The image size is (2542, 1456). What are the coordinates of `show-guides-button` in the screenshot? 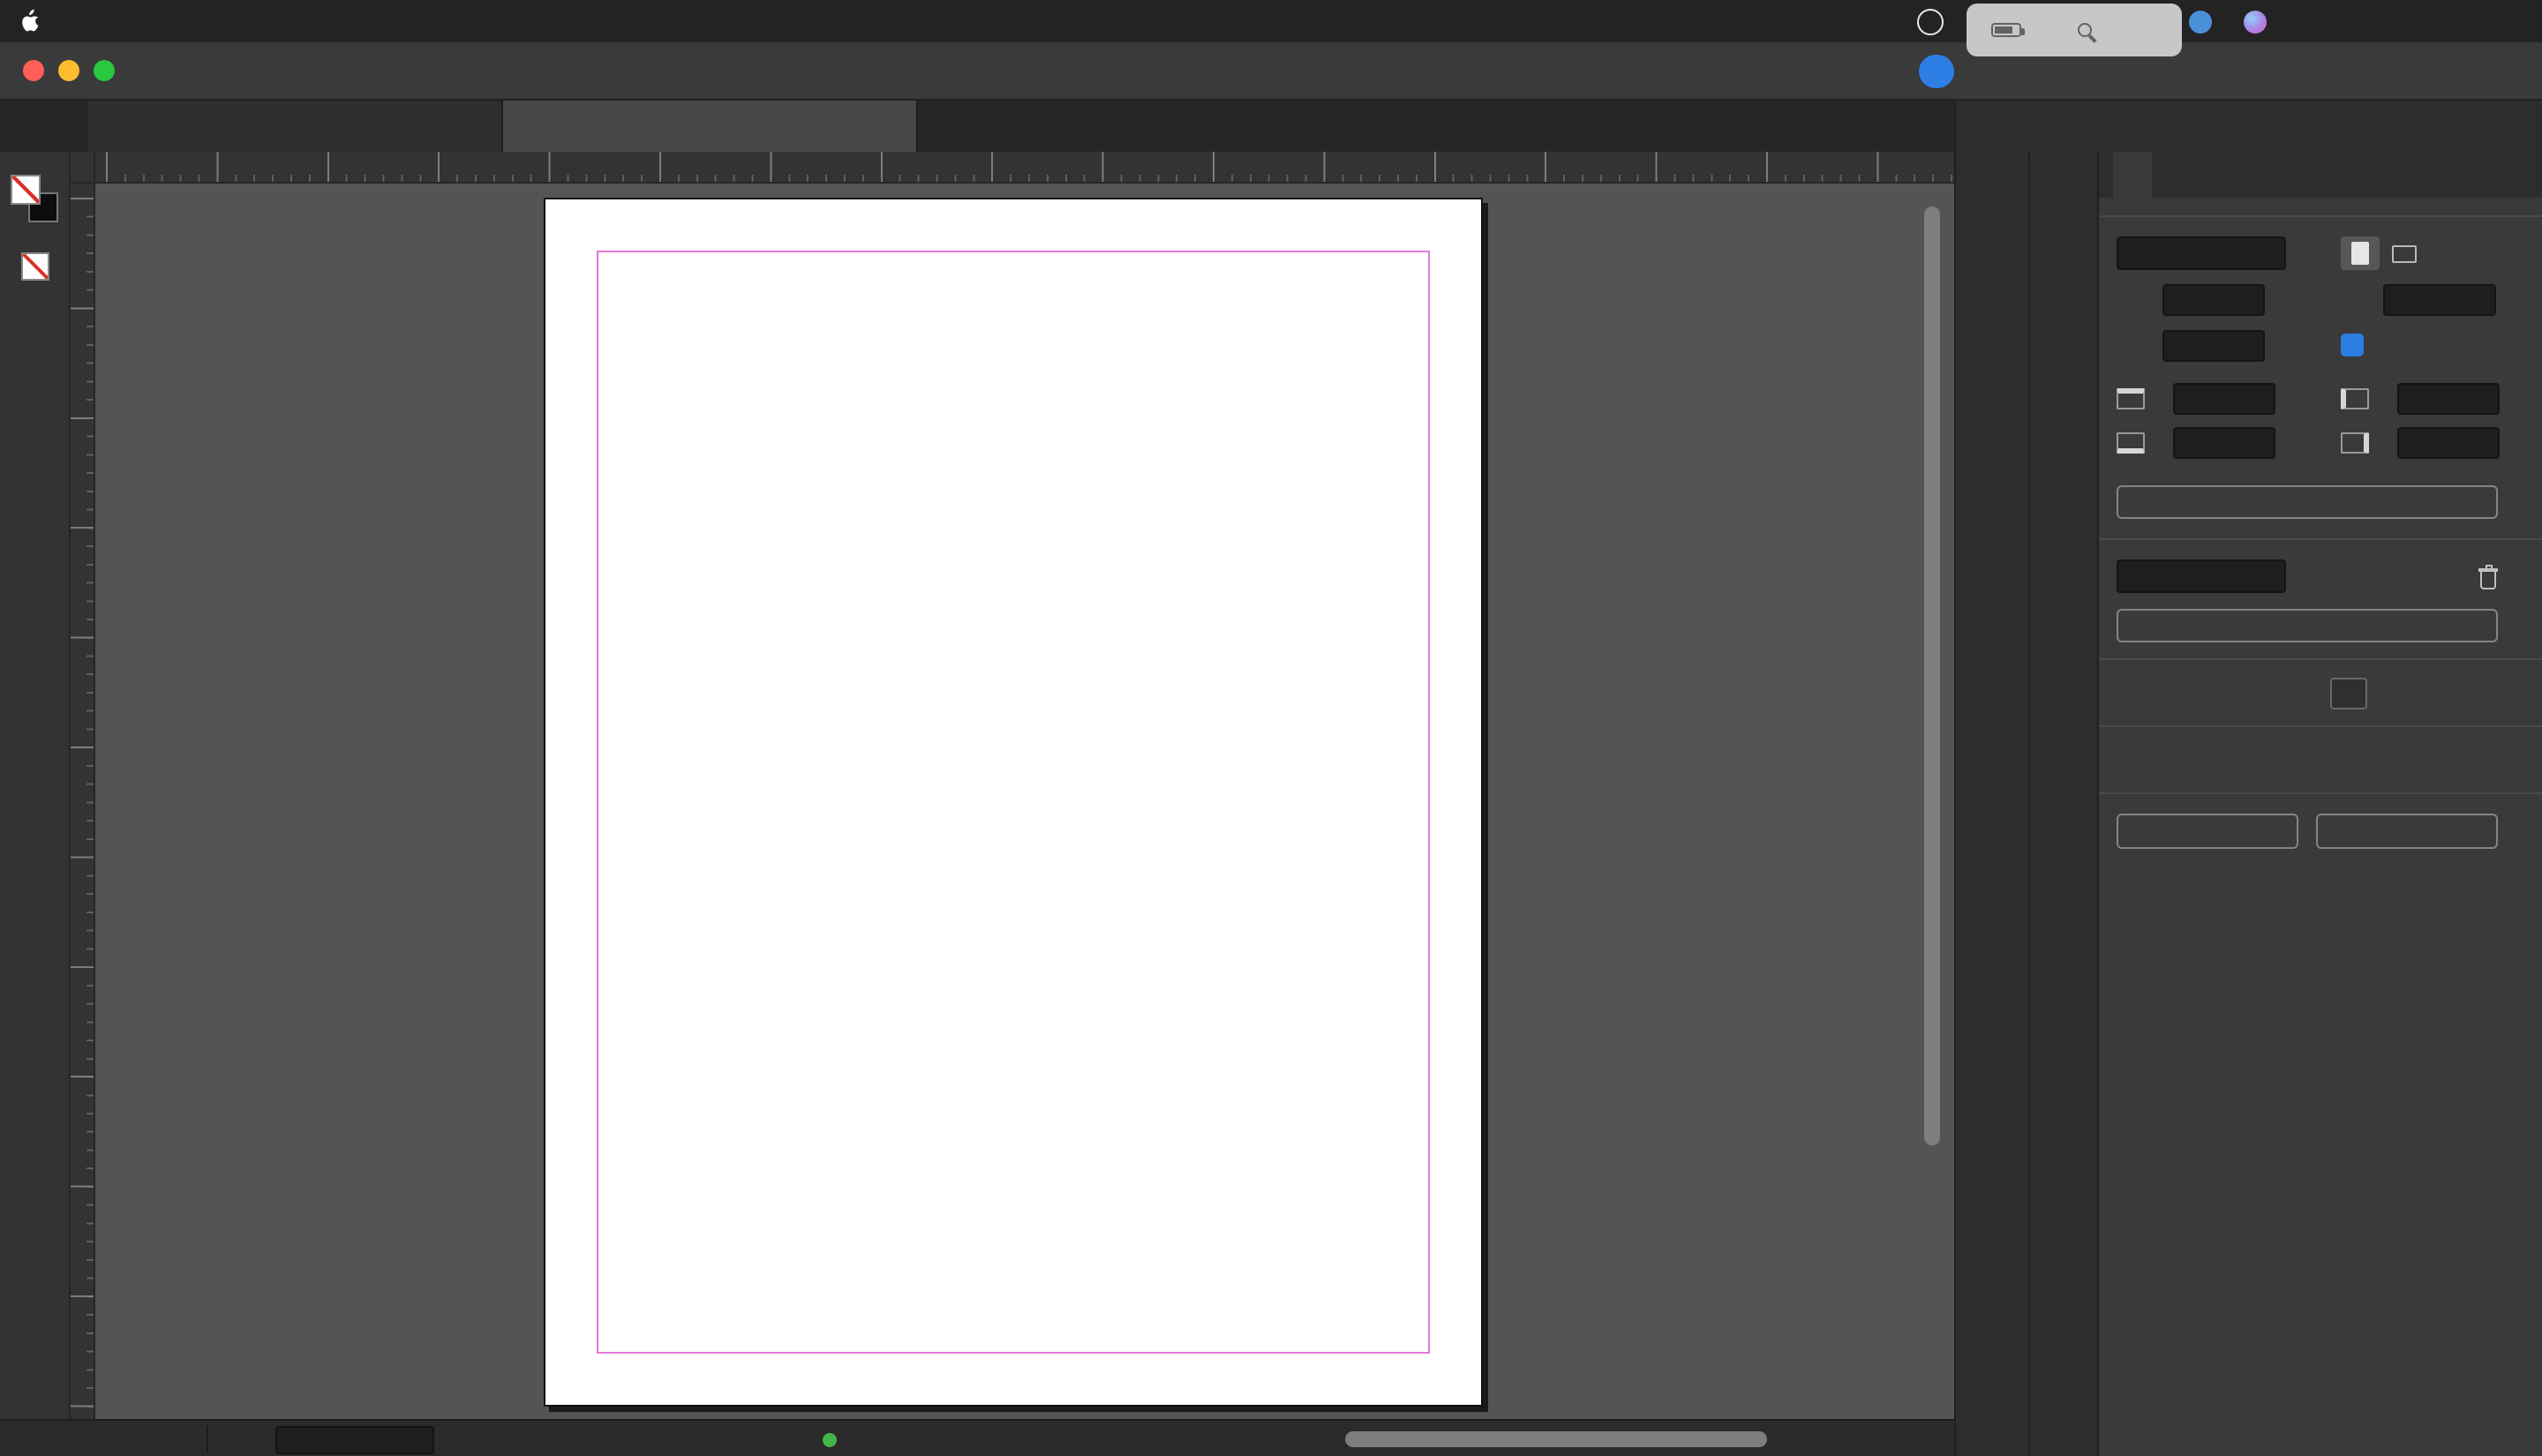 It's located at (2348, 761).